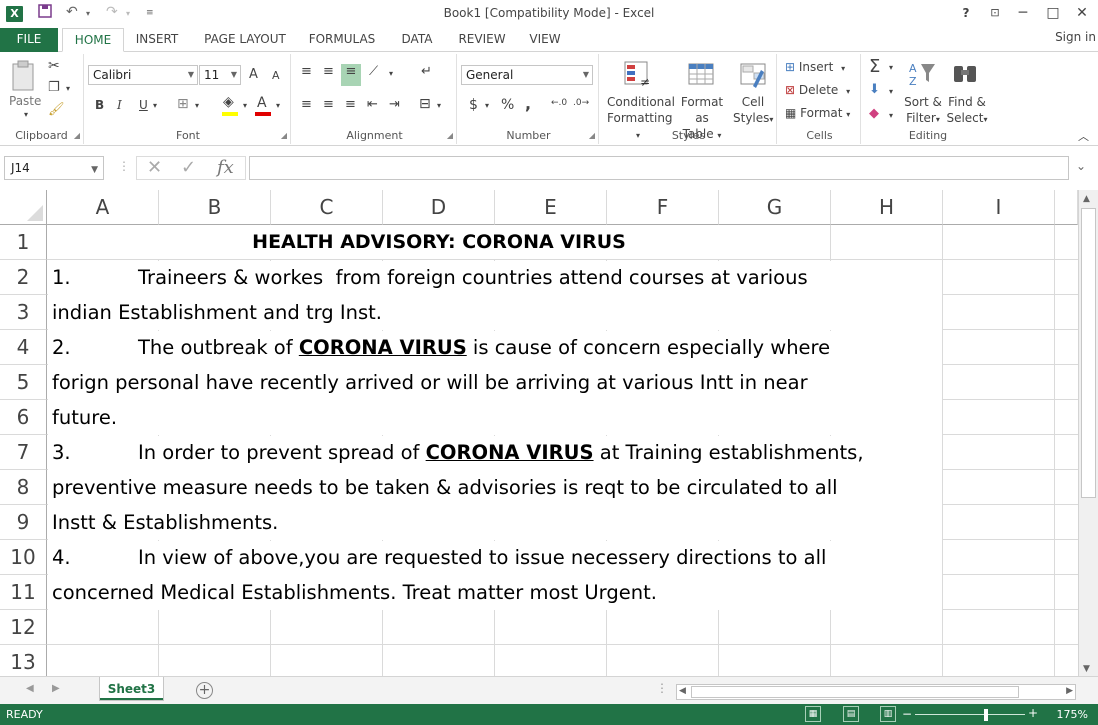 This screenshot has height=725, width=1098. What do you see at coordinates (245, 40) in the screenshot?
I see `tab-page-layout: PAGE LAYOUT` at bounding box center [245, 40].